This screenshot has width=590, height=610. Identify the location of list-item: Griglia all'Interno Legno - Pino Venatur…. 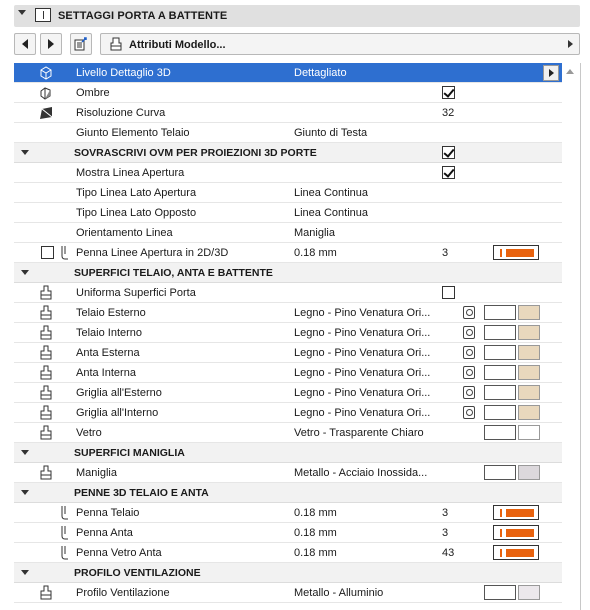
(288, 413).